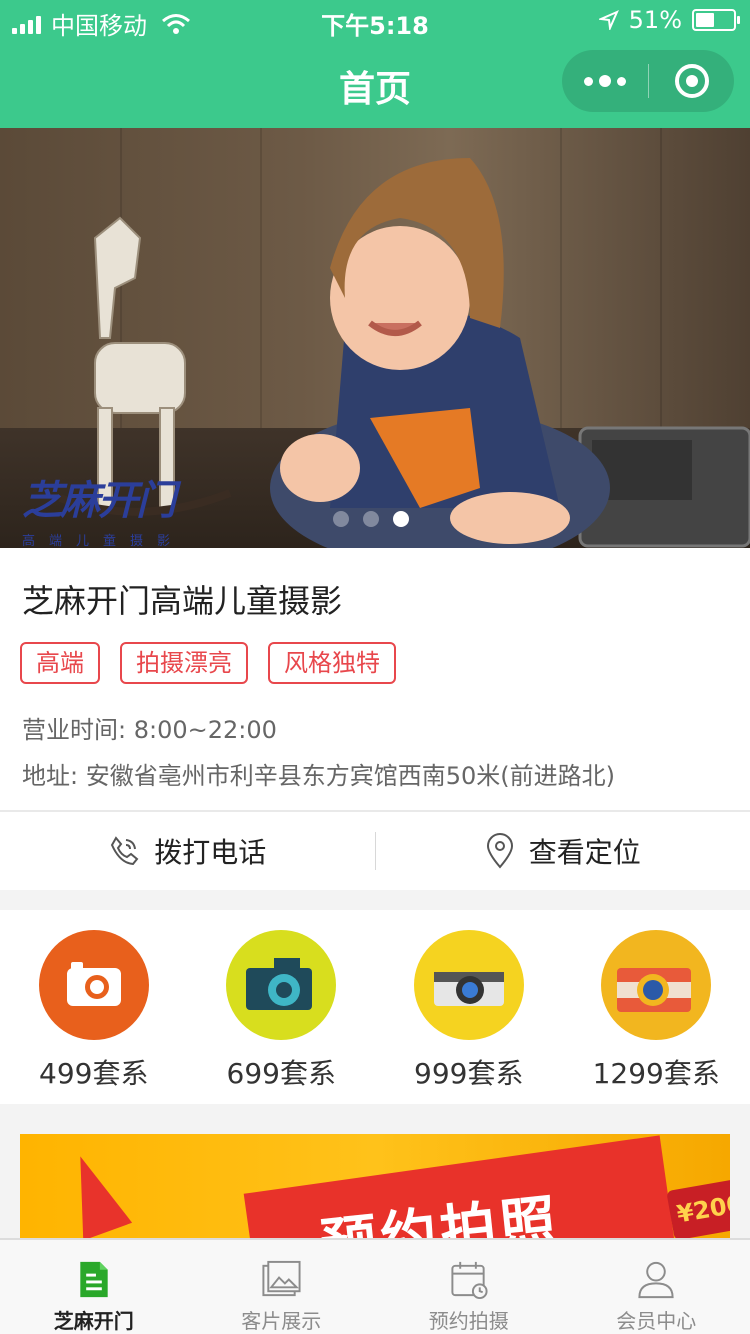 The width and height of the screenshot is (750, 1334). What do you see at coordinates (499, 851) in the screenshot?
I see `map-pin-icon` at bounding box center [499, 851].